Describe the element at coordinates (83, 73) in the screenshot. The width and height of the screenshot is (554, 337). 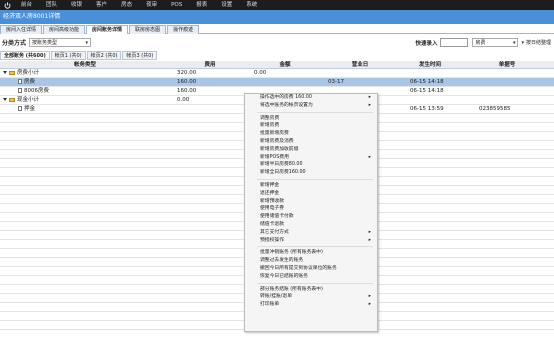
I see `row-type: 房费小计` at that location.